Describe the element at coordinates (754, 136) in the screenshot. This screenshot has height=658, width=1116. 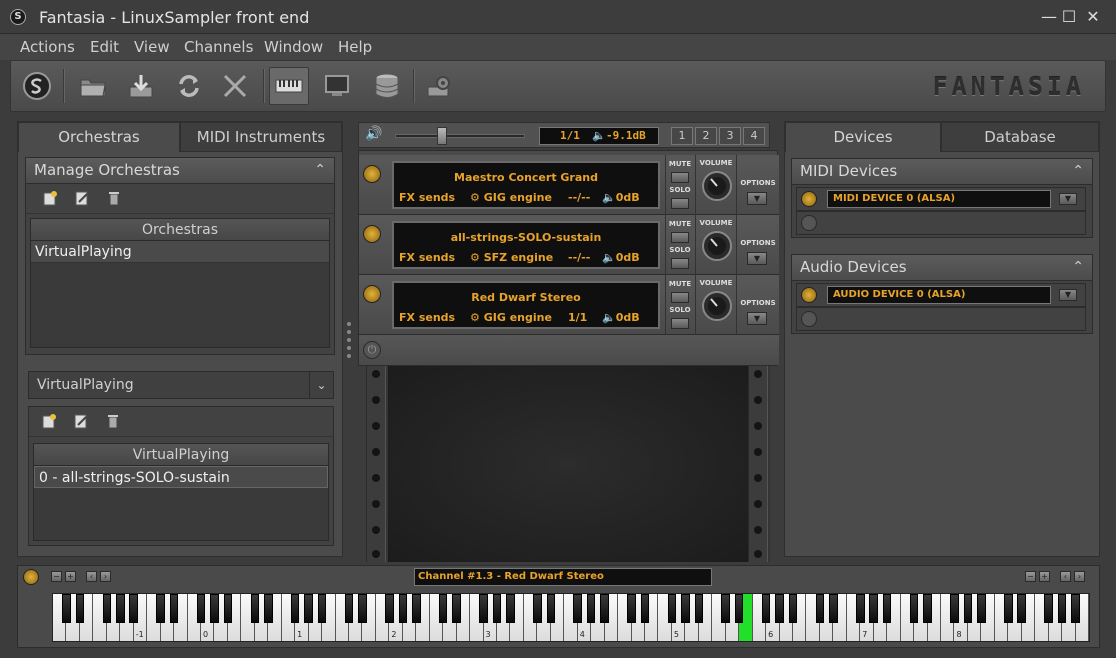
I see `page-tab-4: 4` at that location.